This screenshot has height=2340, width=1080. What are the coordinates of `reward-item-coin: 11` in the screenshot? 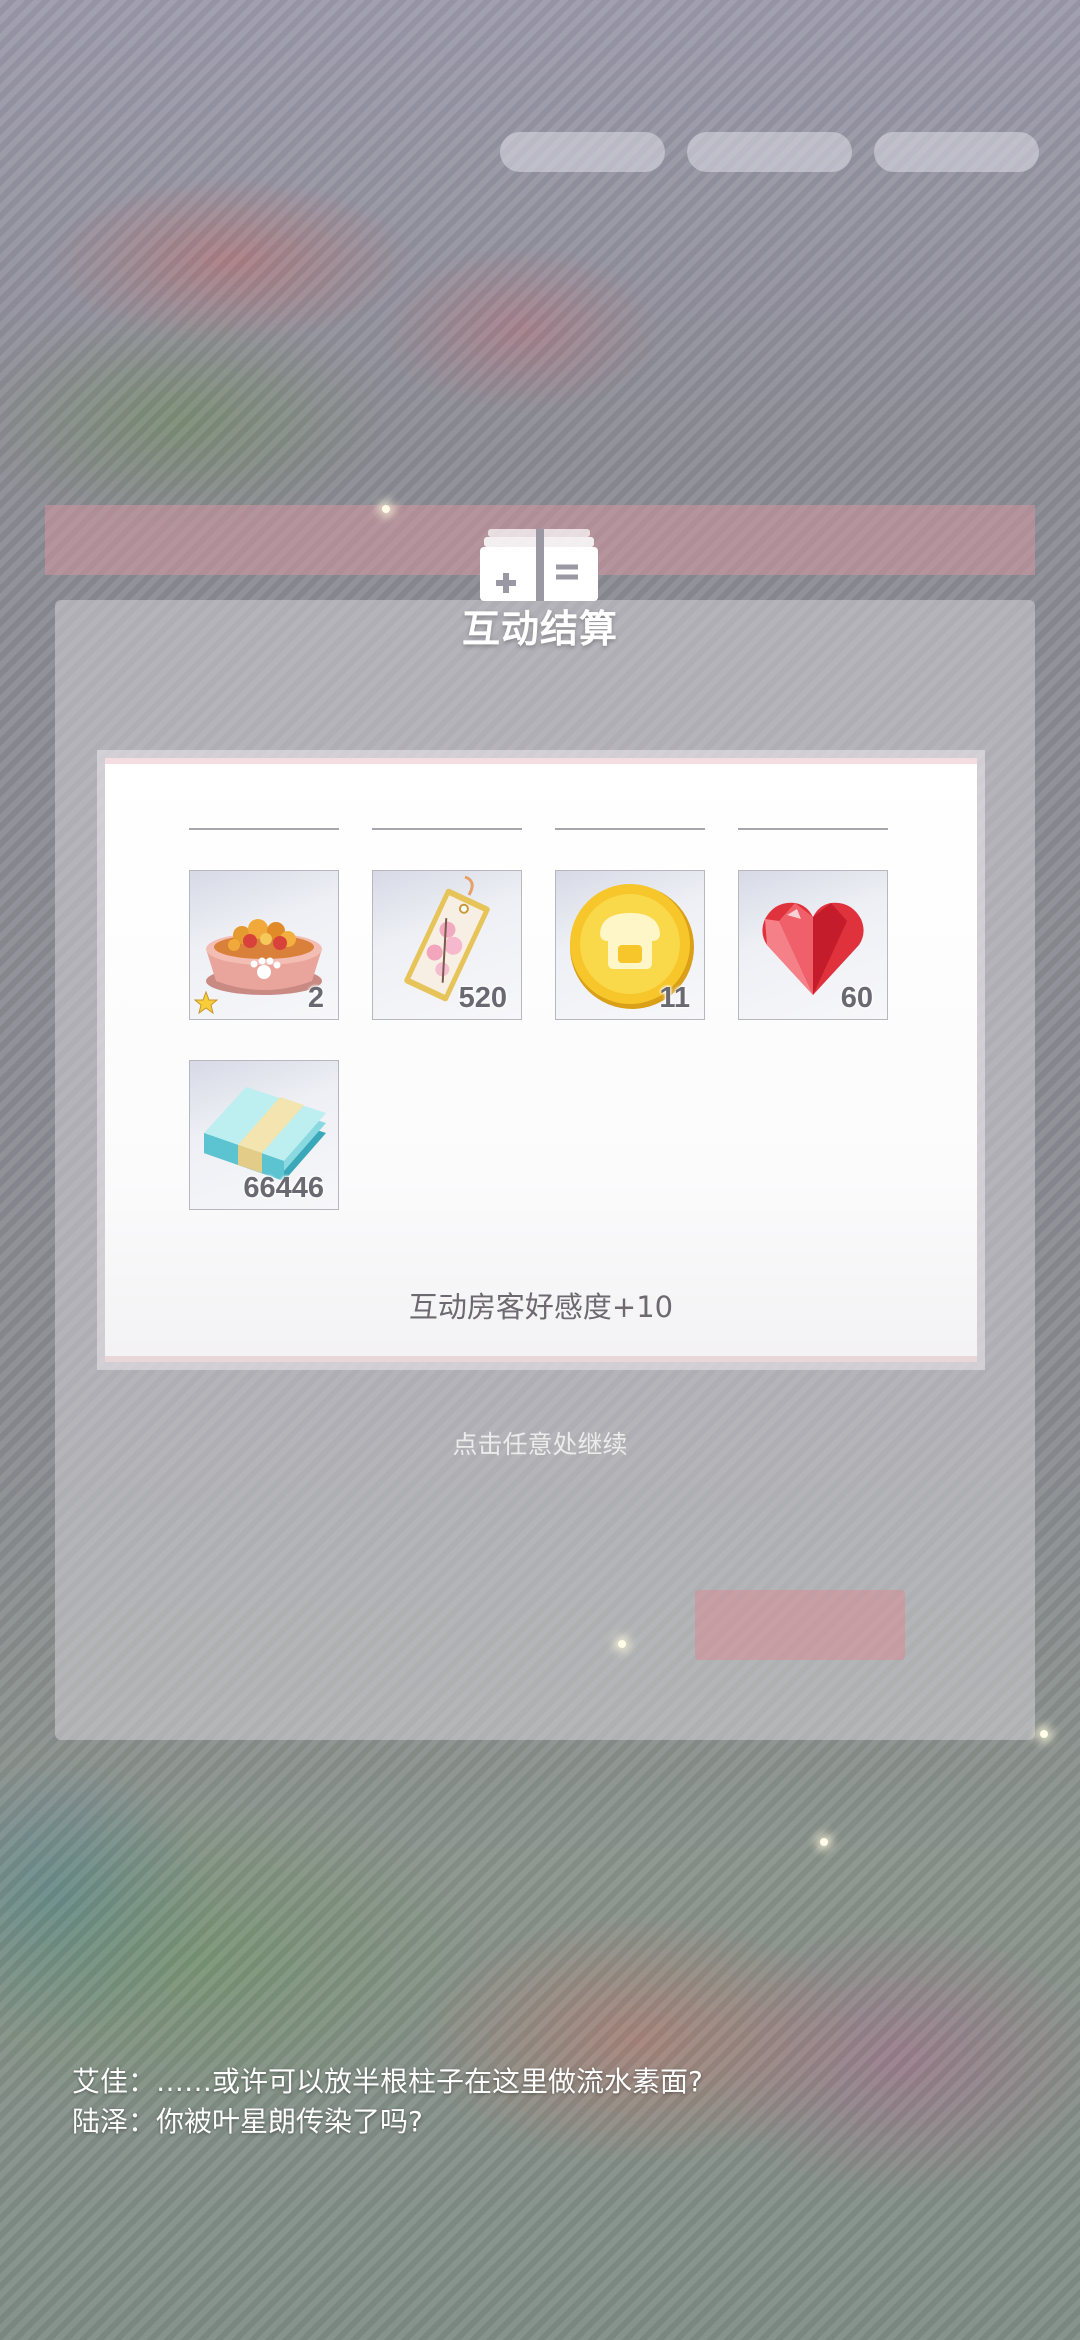 It's located at (630, 945).